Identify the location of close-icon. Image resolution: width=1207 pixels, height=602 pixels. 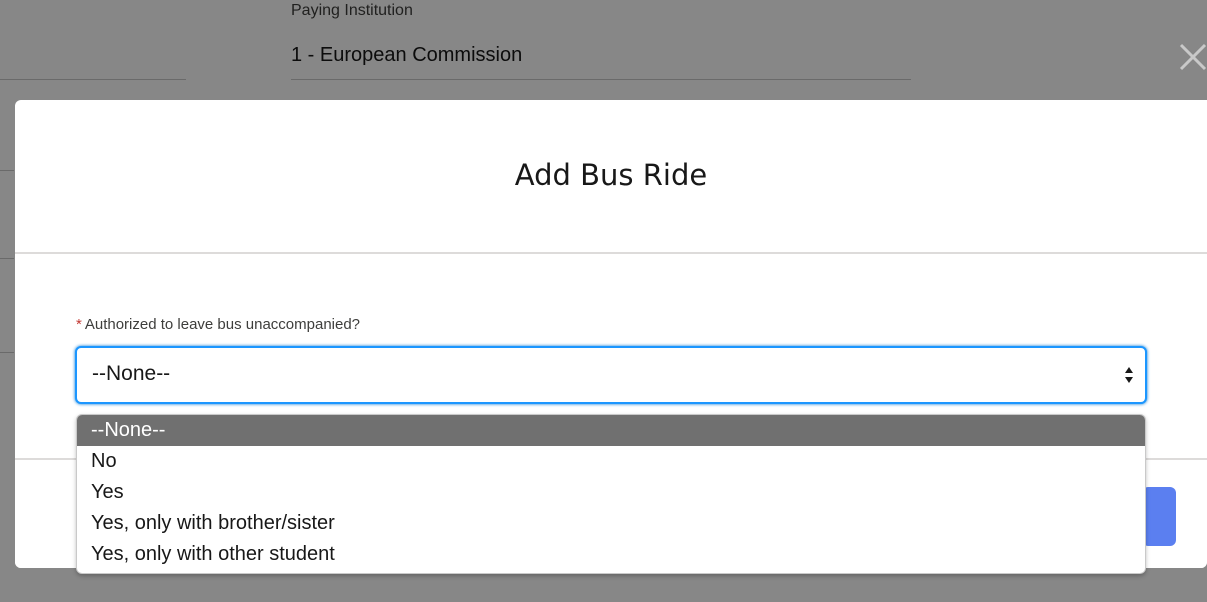
(1193, 57).